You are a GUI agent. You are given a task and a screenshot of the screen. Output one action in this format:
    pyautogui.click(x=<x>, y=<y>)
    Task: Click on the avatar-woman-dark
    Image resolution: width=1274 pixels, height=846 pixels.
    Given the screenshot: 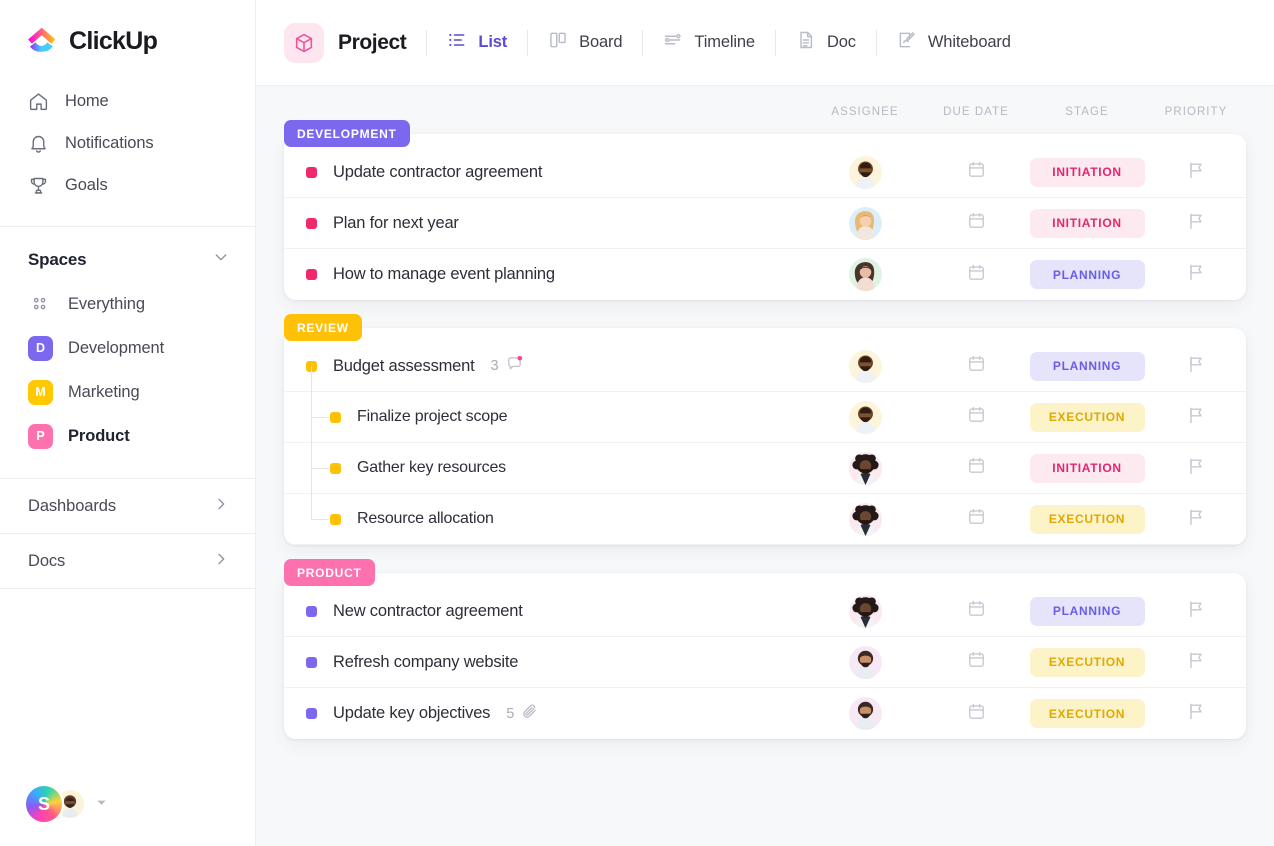 What is the action you would take?
    pyautogui.click(x=865, y=274)
    